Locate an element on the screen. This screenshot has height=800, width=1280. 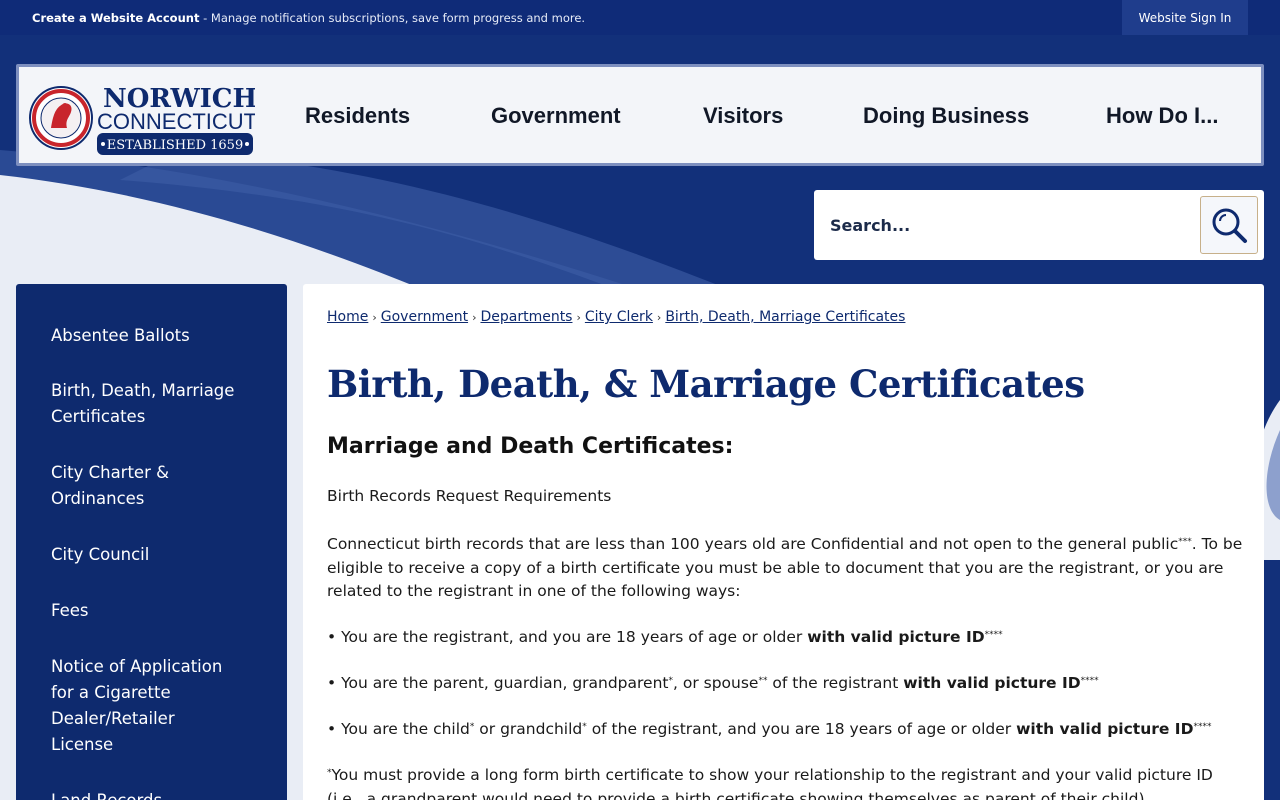
sidebar-item-city-charter: City Charter & Ordinances is located at coordinates (151, 486).